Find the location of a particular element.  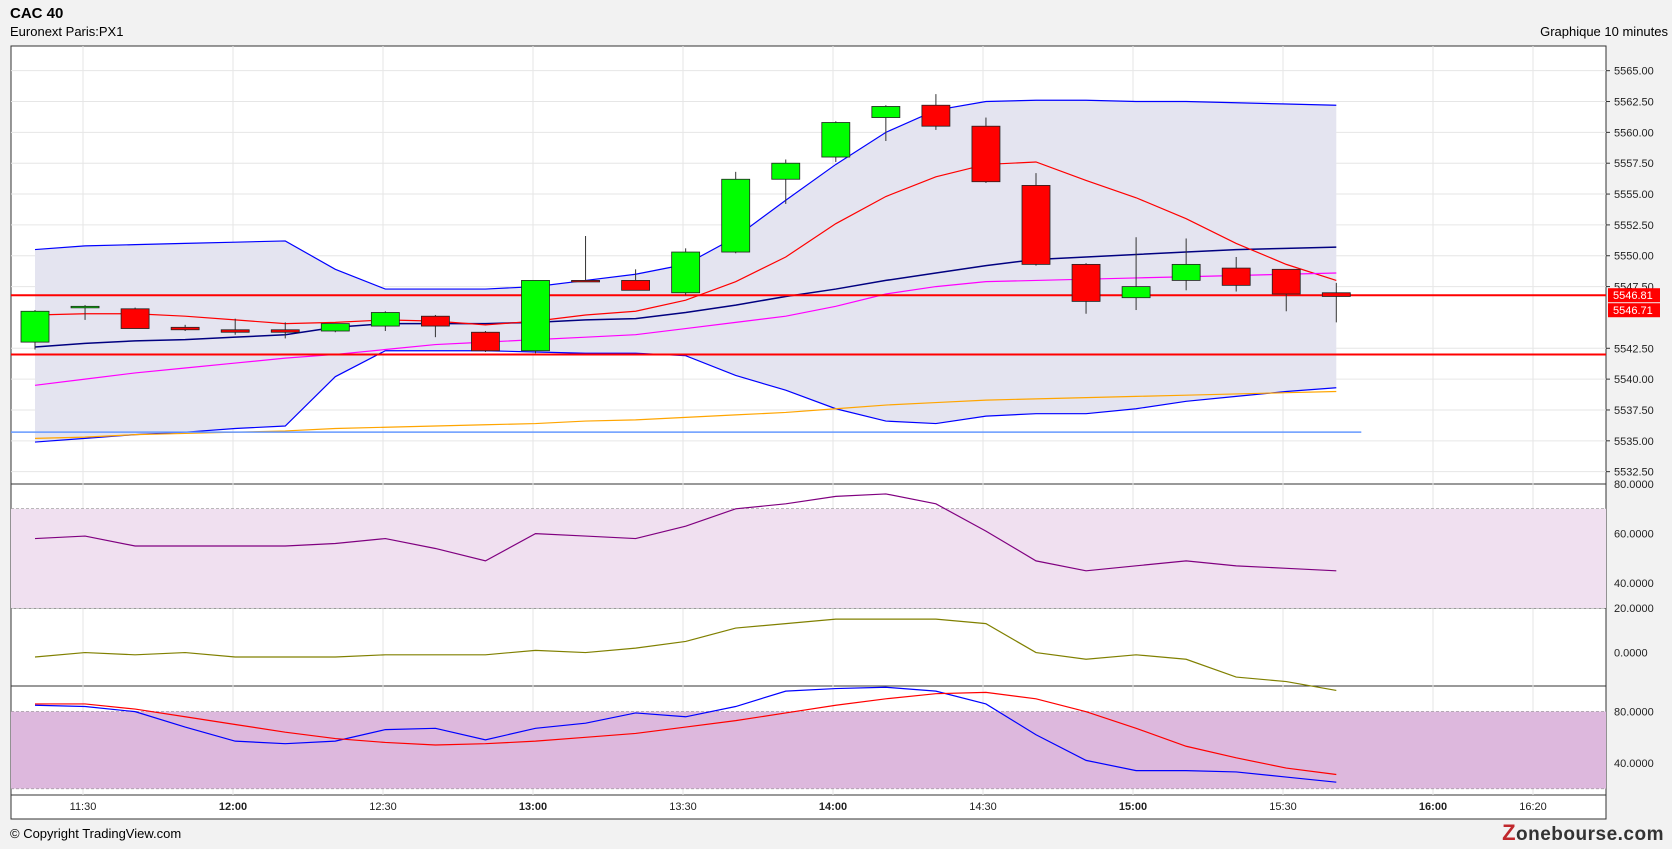

pane-osc is located at coordinates (808, 647).